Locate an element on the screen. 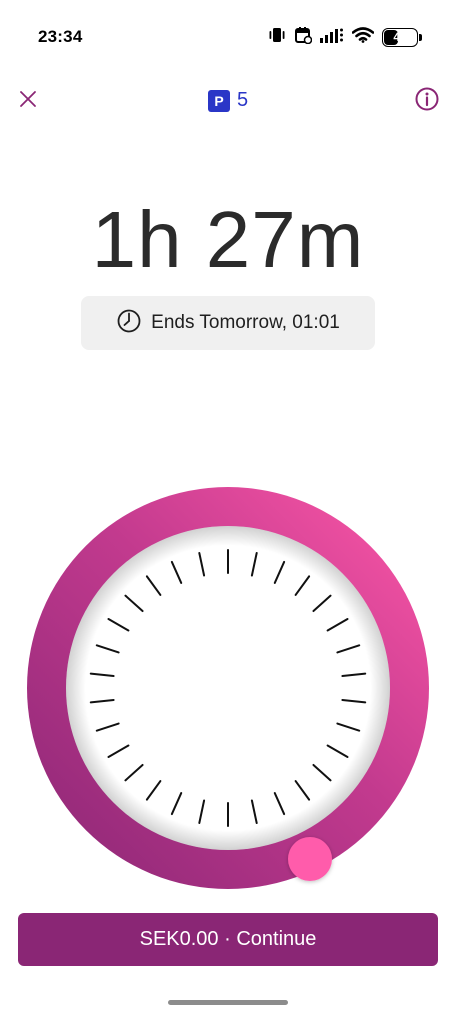 This screenshot has width=456, height=1024. continue-button: SEK0.00 · Continue is located at coordinates (228, 939).